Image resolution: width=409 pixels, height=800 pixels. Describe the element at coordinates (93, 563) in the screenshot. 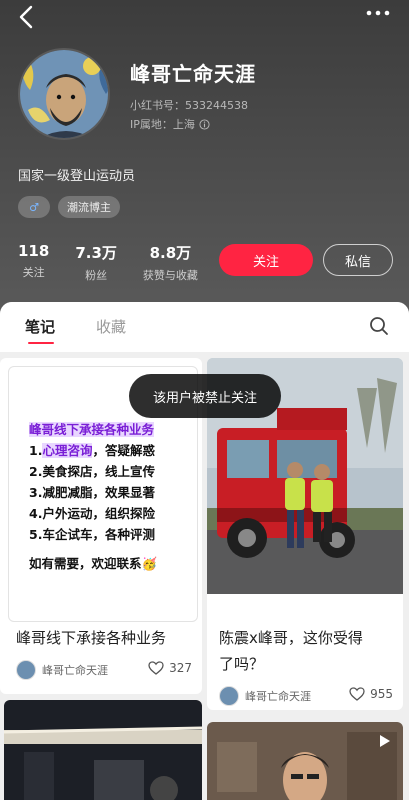

I see `note-cover-contact: 如有需要，欢迎联系🥳` at that location.